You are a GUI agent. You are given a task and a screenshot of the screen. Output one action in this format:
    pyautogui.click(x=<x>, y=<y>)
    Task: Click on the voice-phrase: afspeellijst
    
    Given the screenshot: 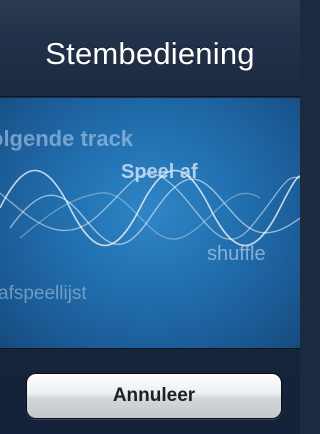 What is the action you would take?
    pyautogui.click(x=43, y=293)
    